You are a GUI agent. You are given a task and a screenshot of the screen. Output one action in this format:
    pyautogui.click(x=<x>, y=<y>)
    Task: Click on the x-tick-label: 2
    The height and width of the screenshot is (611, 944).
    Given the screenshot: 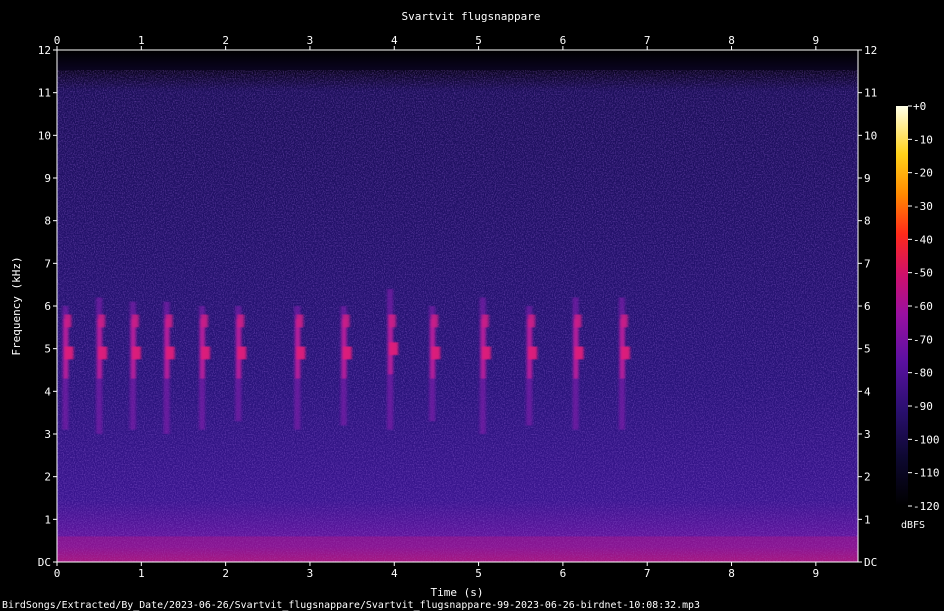 What is the action you would take?
    pyautogui.click(x=225, y=573)
    